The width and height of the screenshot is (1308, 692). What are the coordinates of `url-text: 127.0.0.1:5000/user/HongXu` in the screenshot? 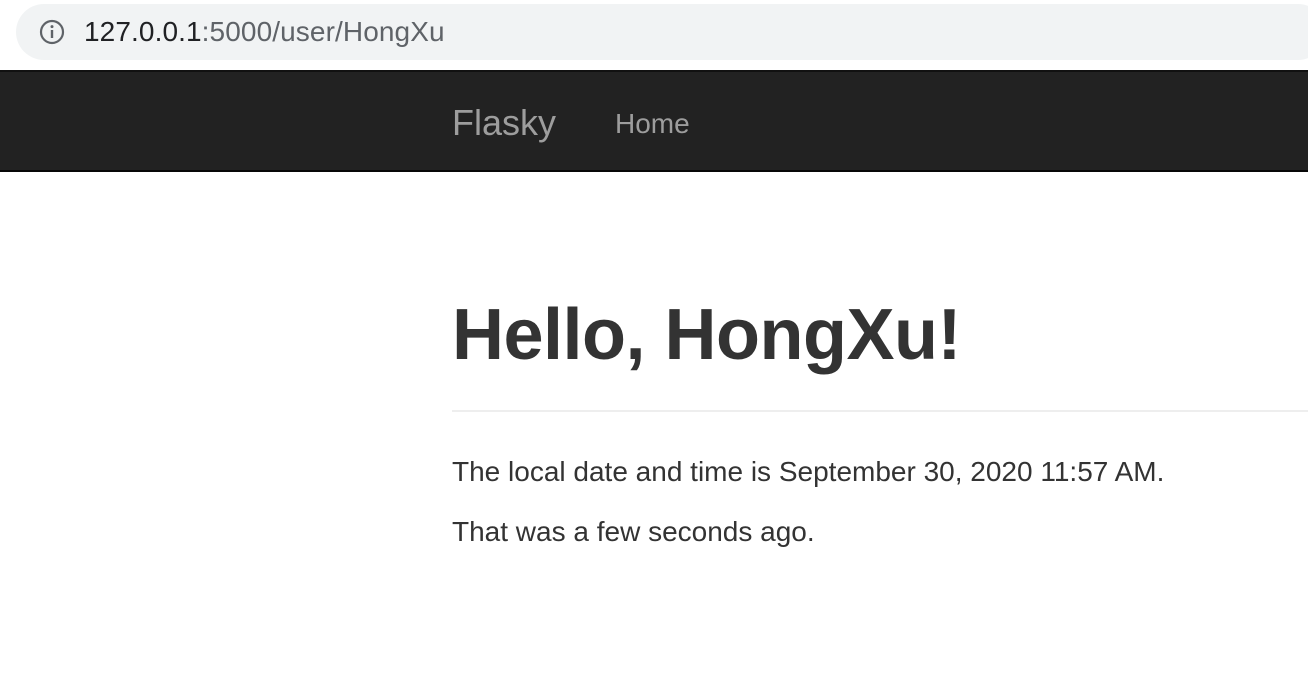 It's located at (264, 32).